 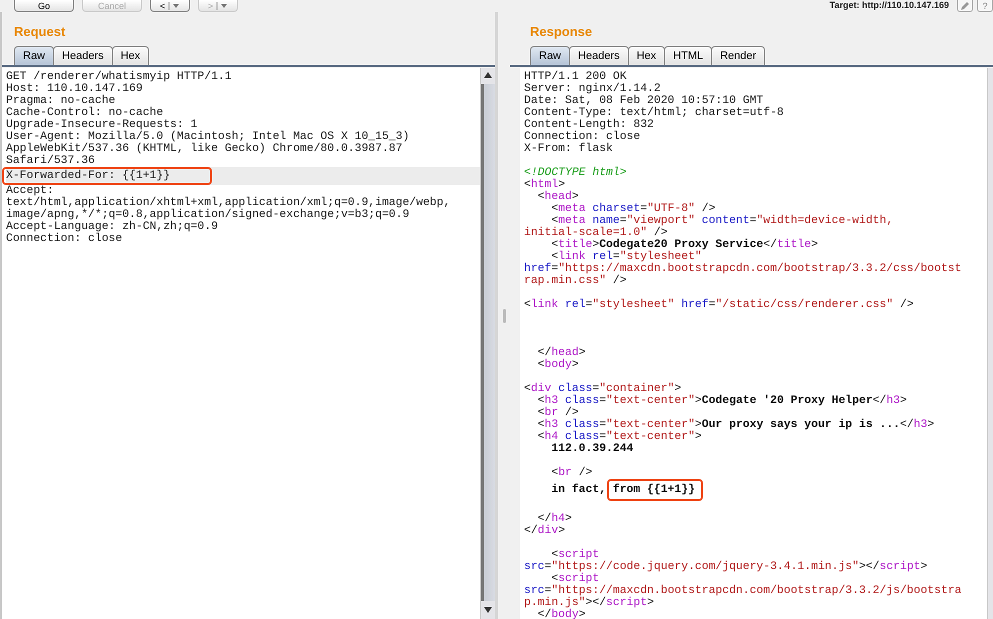 I want to click on pane-title: Response, so click(x=561, y=32).